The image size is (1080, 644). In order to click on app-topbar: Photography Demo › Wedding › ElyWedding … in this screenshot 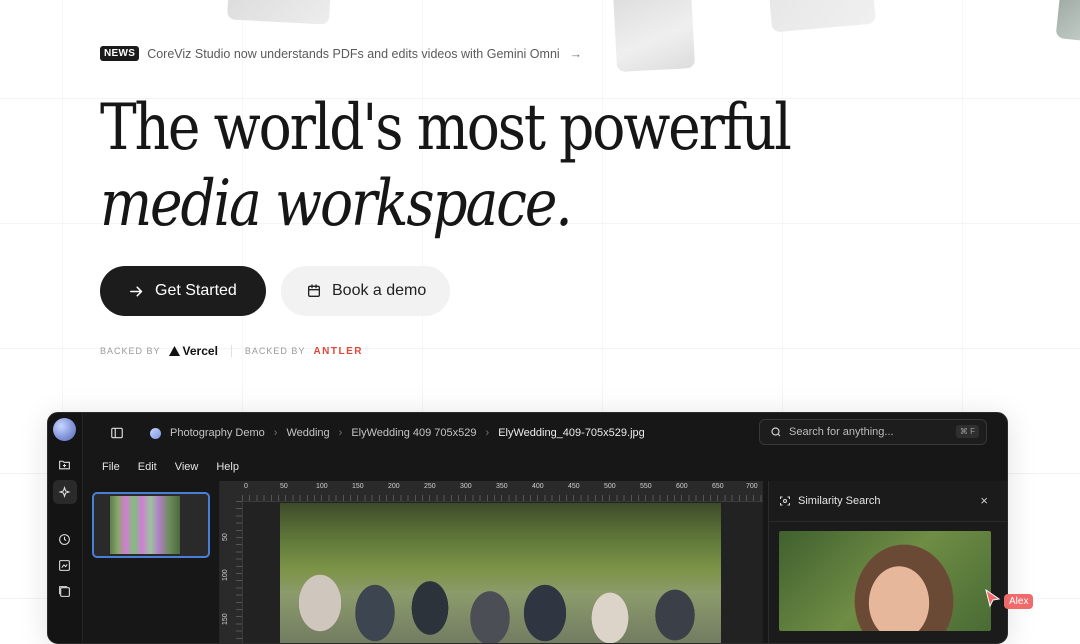, I will do `click(545, 433)`.